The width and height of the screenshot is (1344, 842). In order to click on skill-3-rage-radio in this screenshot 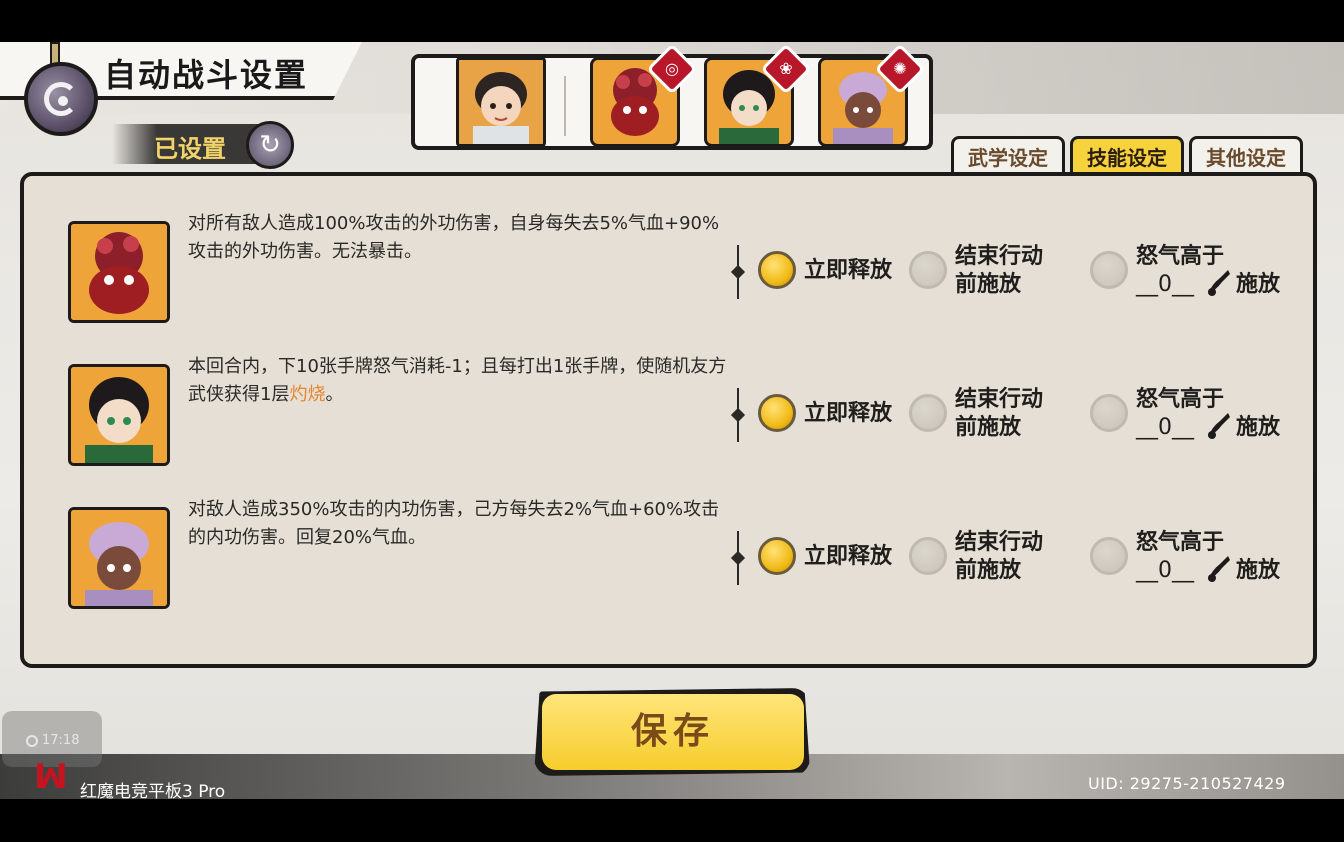, I will do `click(1109, 556)`.